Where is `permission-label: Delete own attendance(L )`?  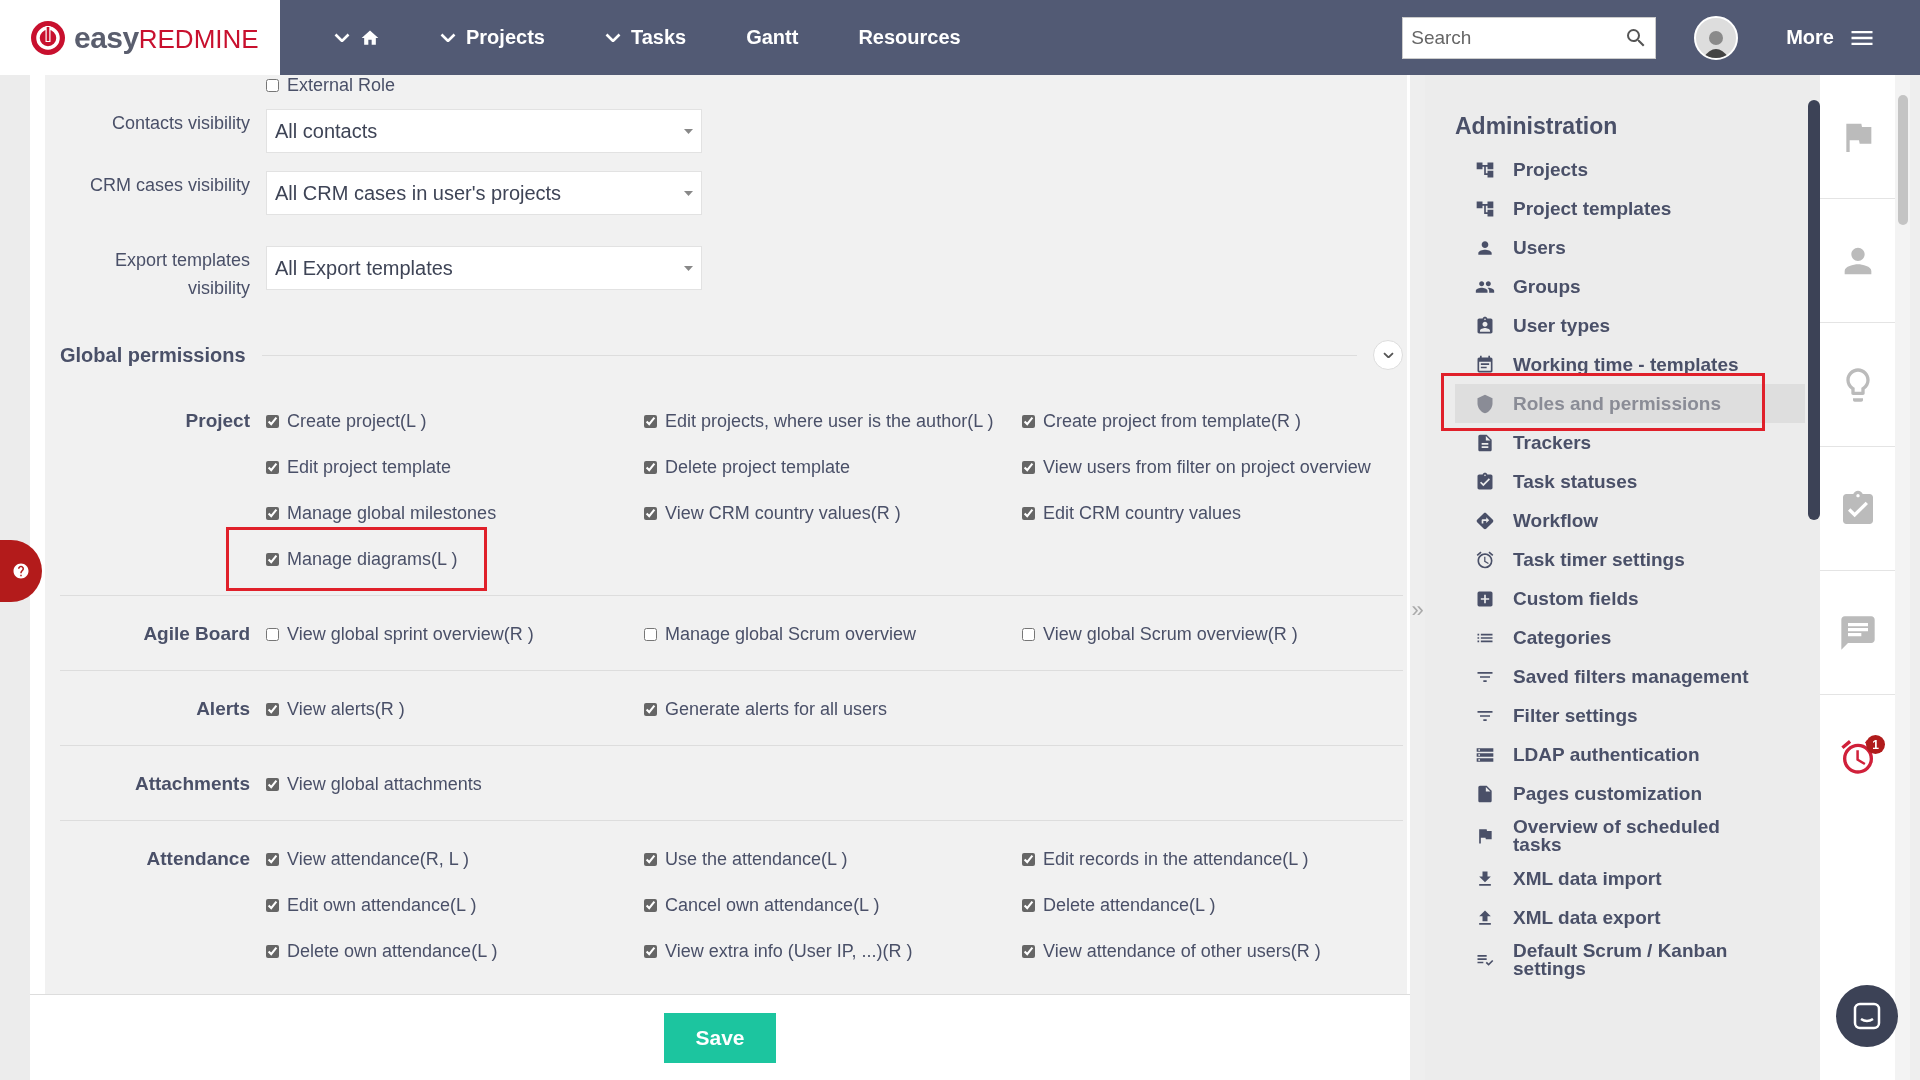
permission-label: Delete own attendance(L ) is located at coordinates (392, 951).